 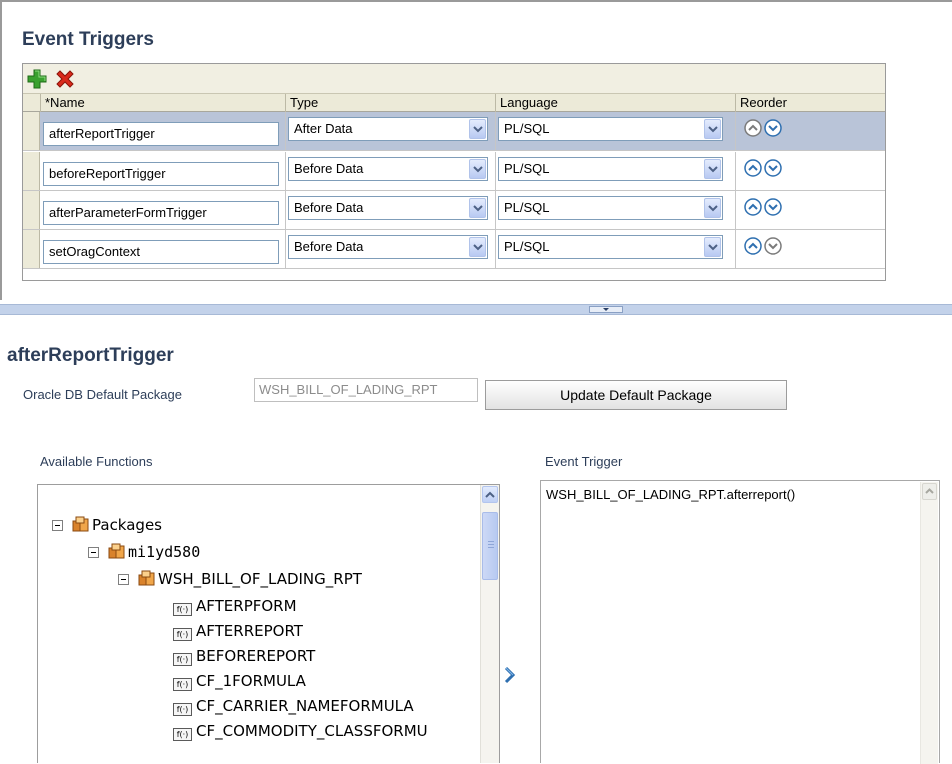 I want to click on available-functions-label: Available Functions, so click(x=96, y=461).